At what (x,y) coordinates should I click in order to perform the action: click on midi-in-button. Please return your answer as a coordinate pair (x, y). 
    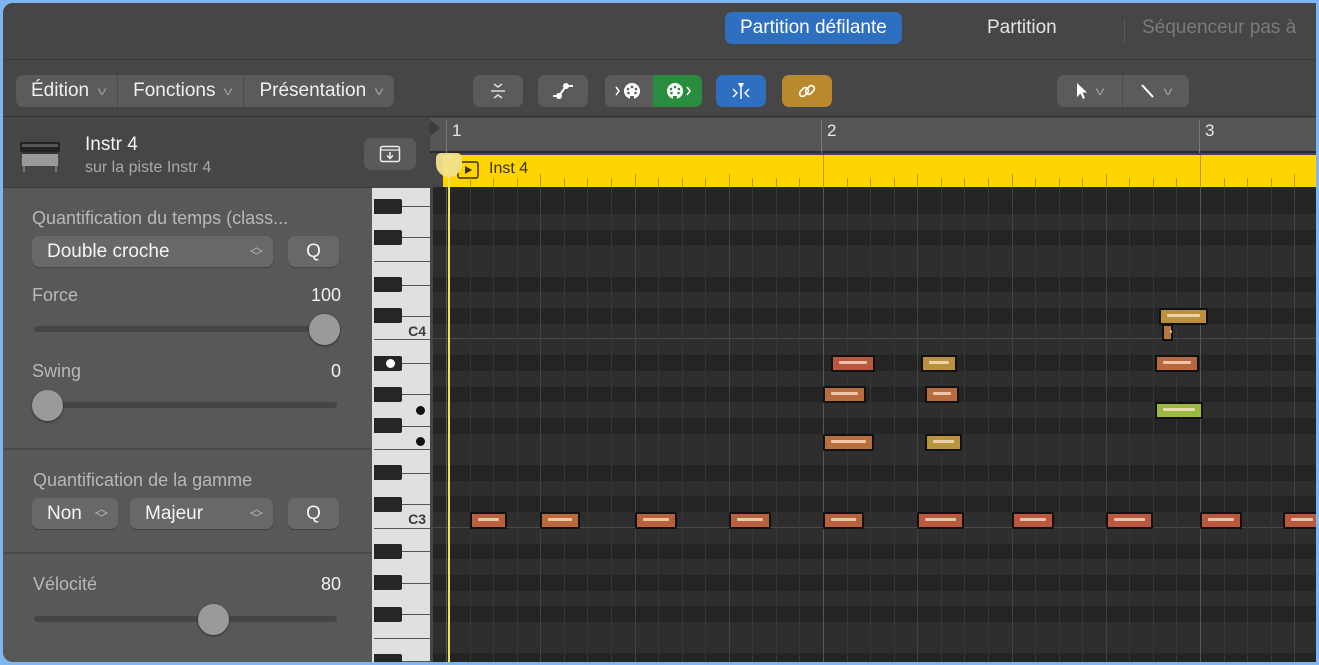
    Looking at the image, I should click on (629, 91).